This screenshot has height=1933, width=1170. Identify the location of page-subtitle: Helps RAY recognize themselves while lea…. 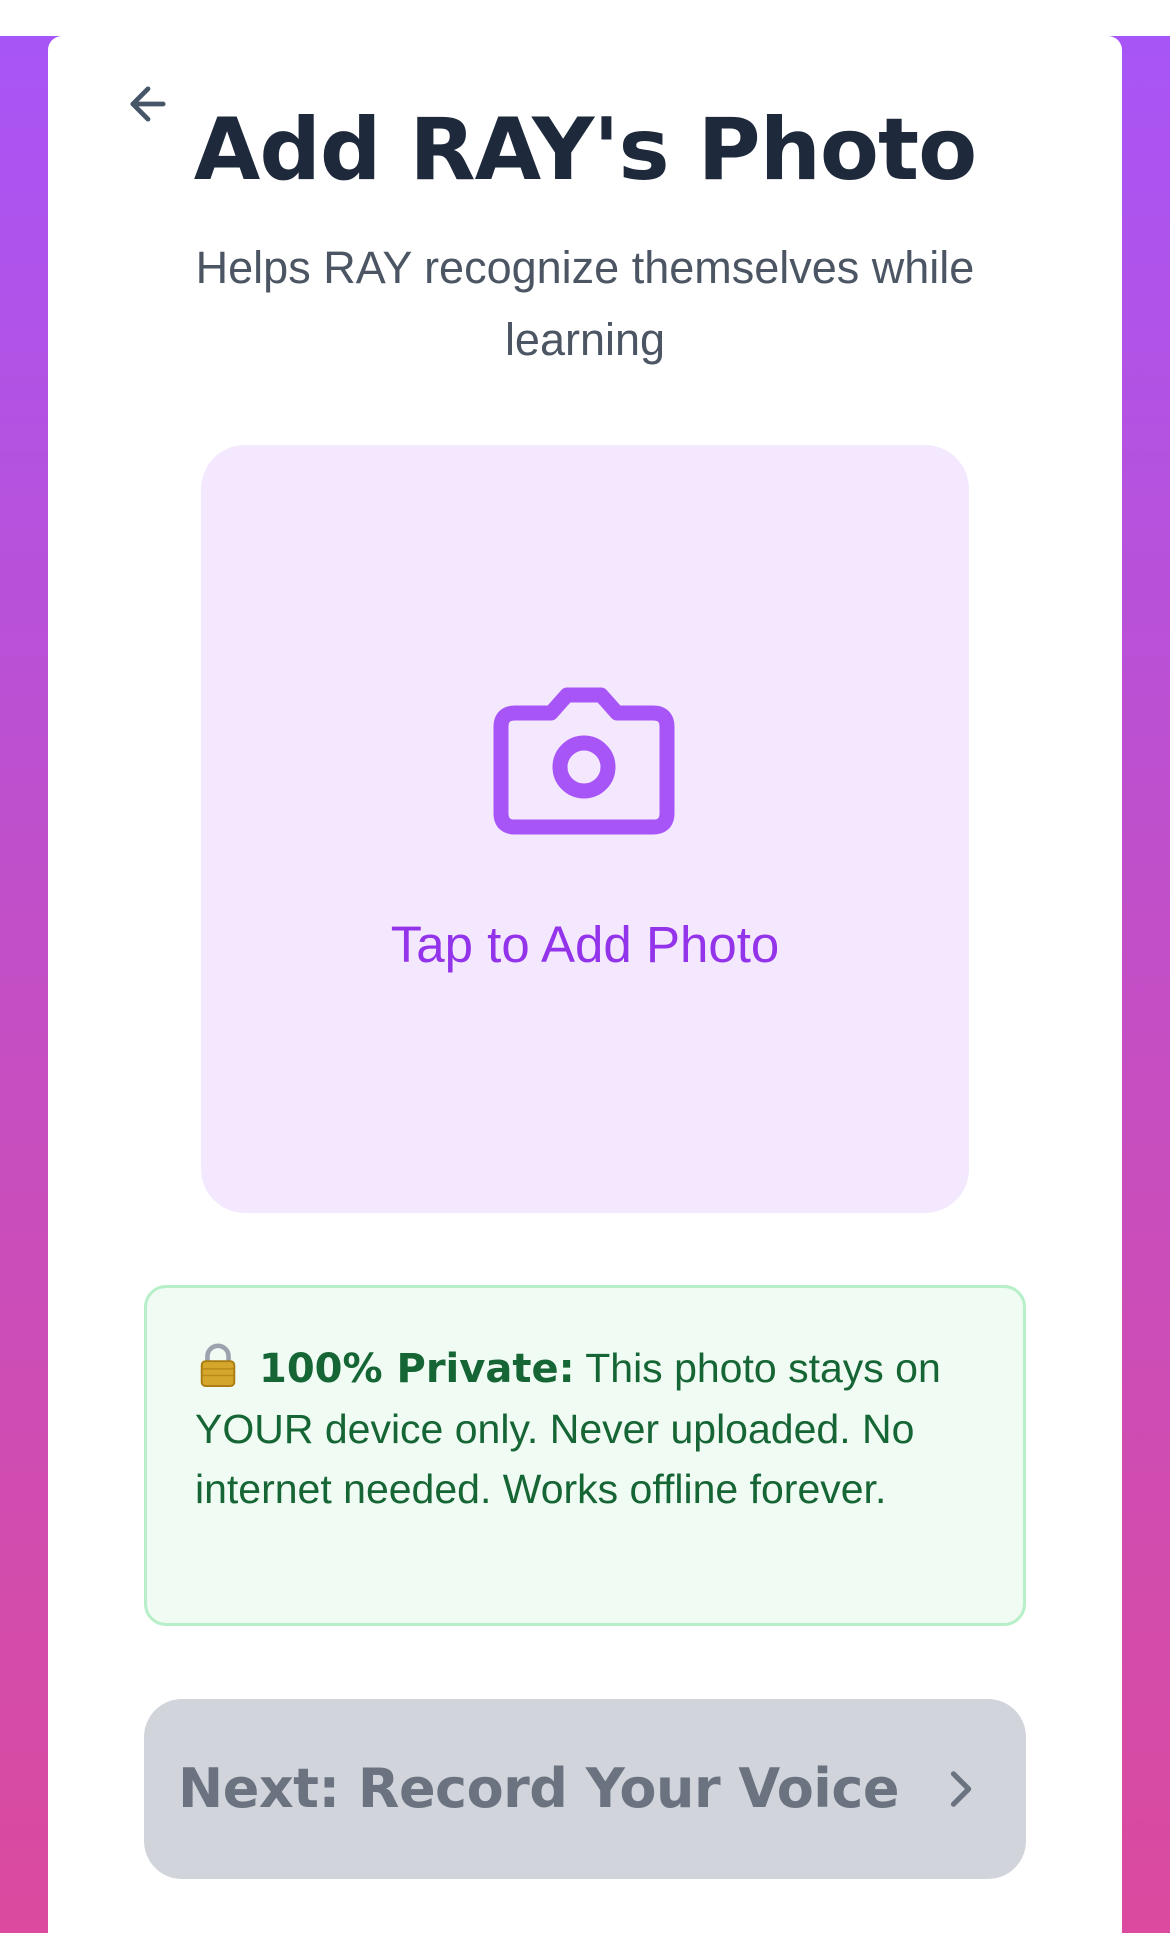
(585, 303).